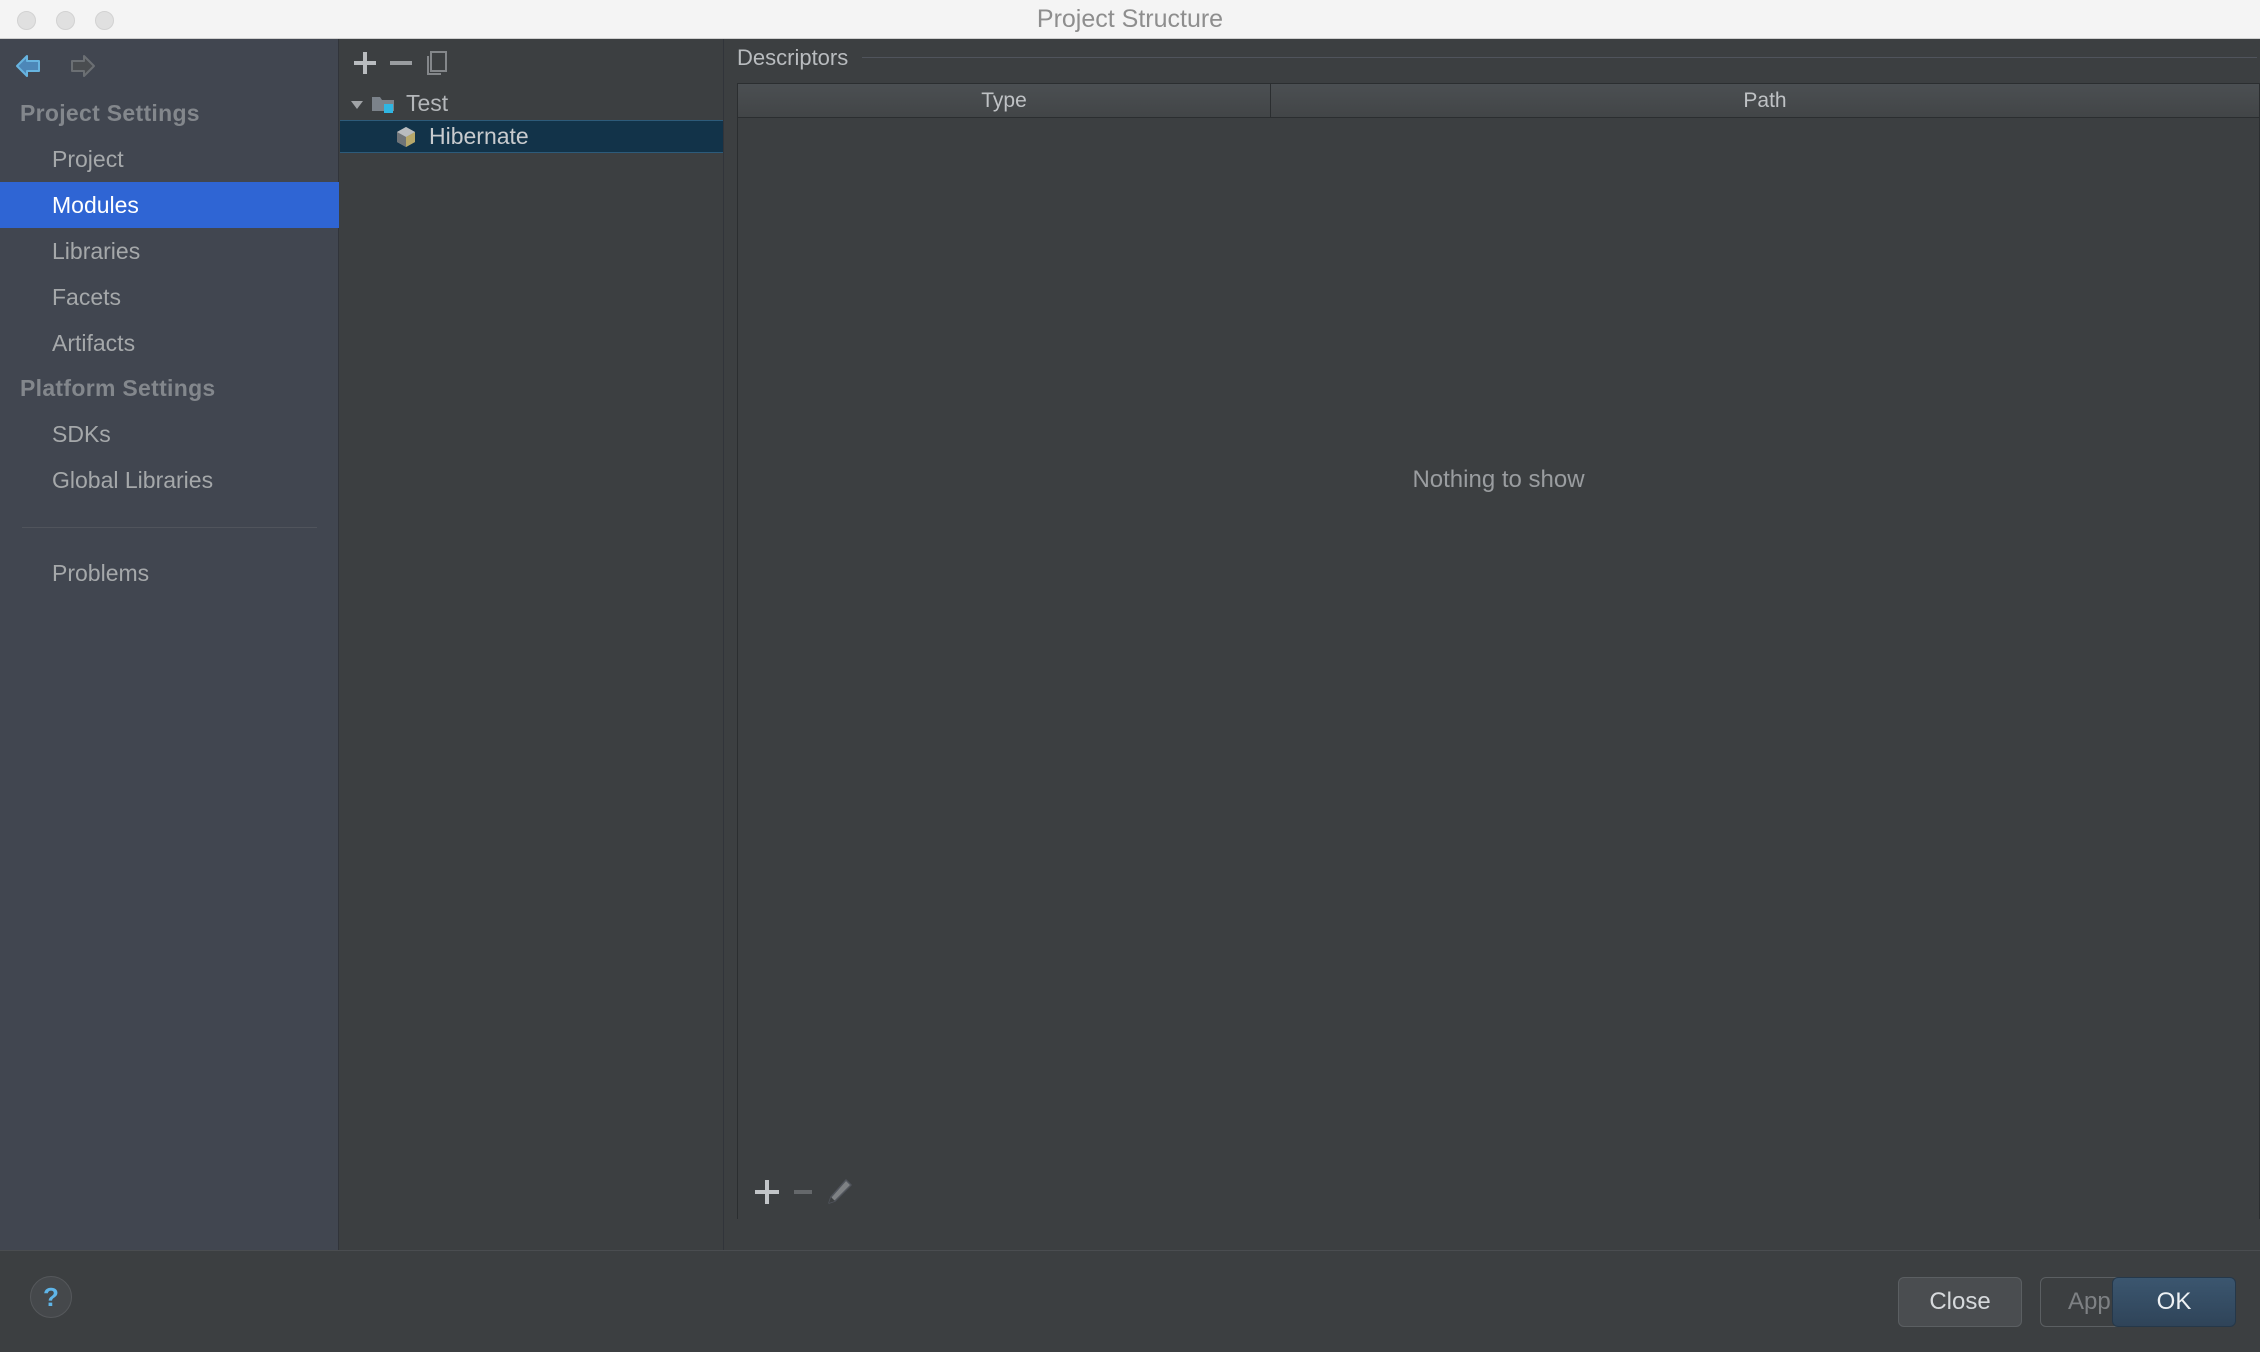 This screenshot has height=1352, width=2260. Describe the element at coordinates (407, 137) in the screenshot. I see `hibernate-icon` at that location.